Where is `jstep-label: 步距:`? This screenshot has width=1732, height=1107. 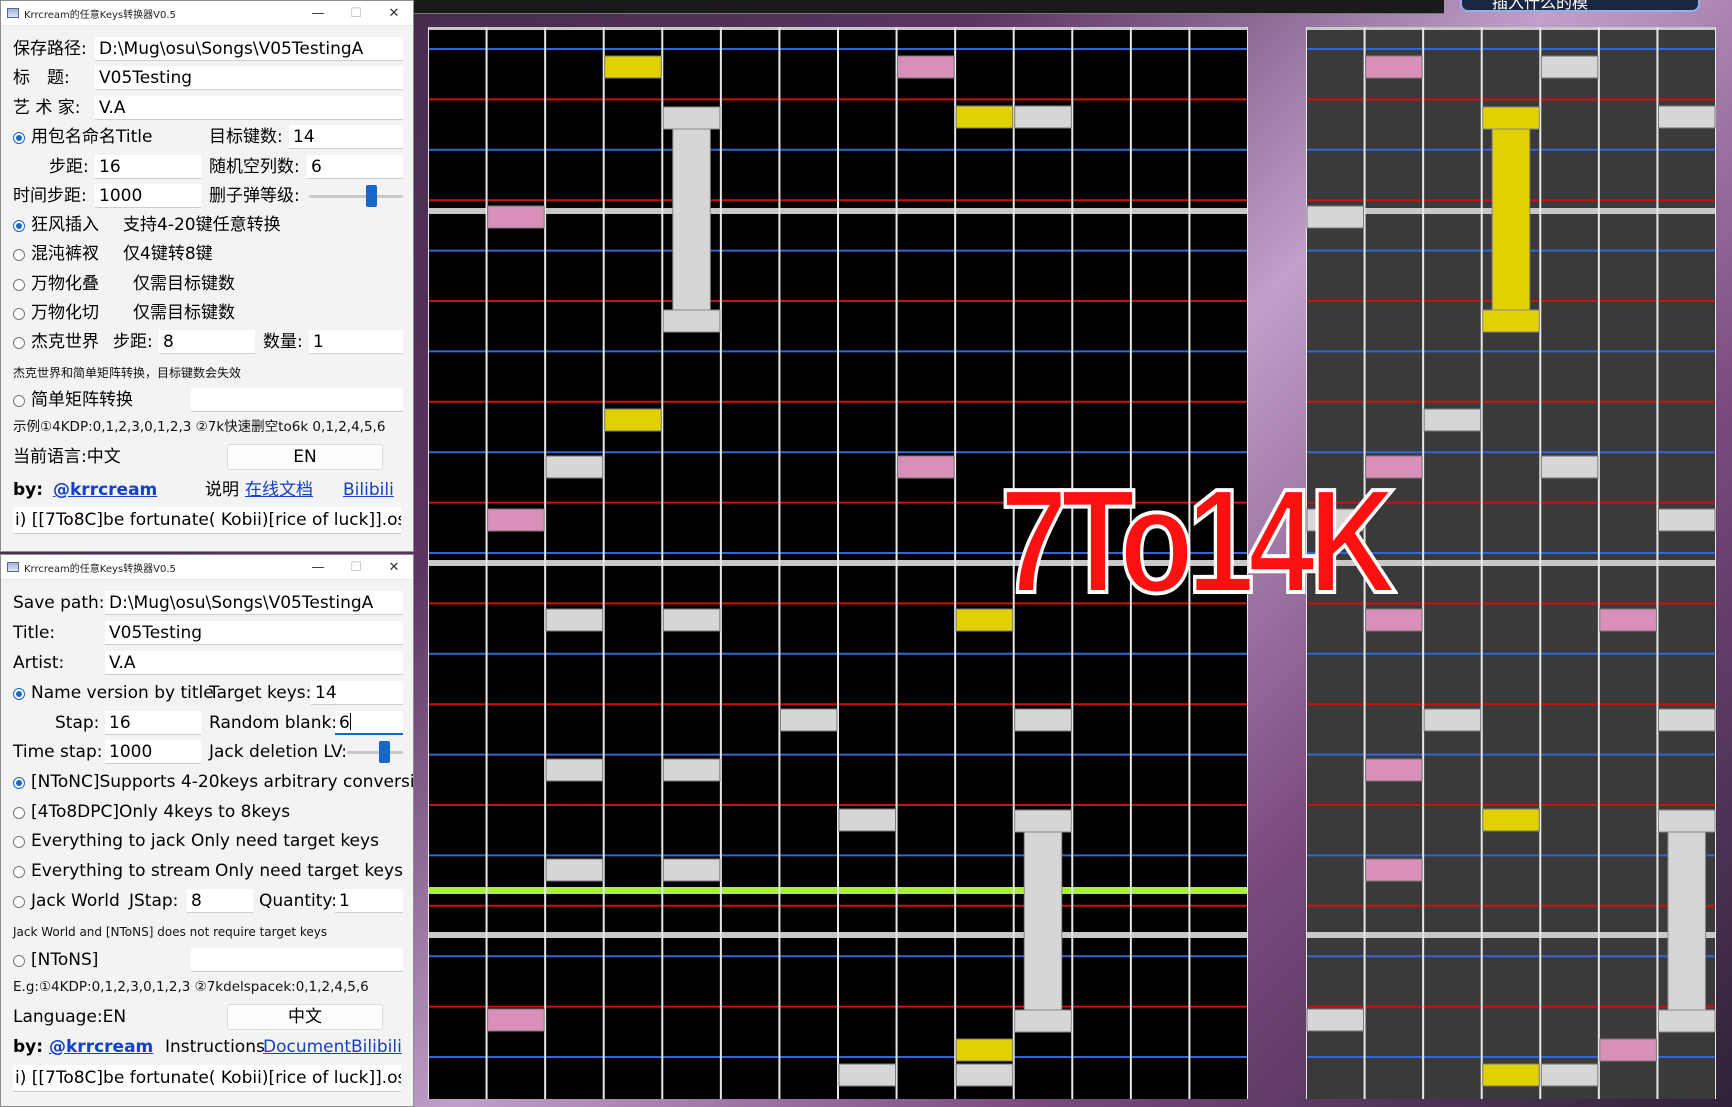
jstep-label: 步距: is located at coordinates (133, 342).